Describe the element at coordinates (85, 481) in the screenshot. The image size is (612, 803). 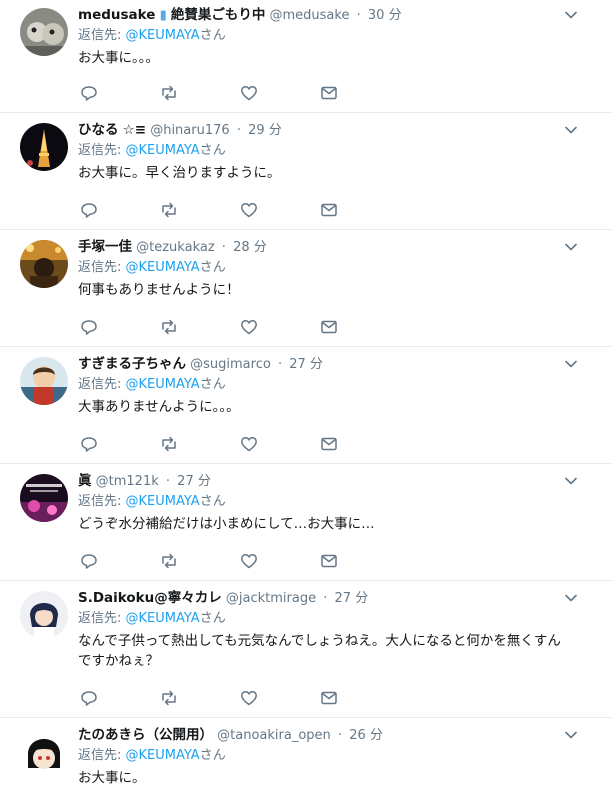
I see `display-name: 眞` at that location.